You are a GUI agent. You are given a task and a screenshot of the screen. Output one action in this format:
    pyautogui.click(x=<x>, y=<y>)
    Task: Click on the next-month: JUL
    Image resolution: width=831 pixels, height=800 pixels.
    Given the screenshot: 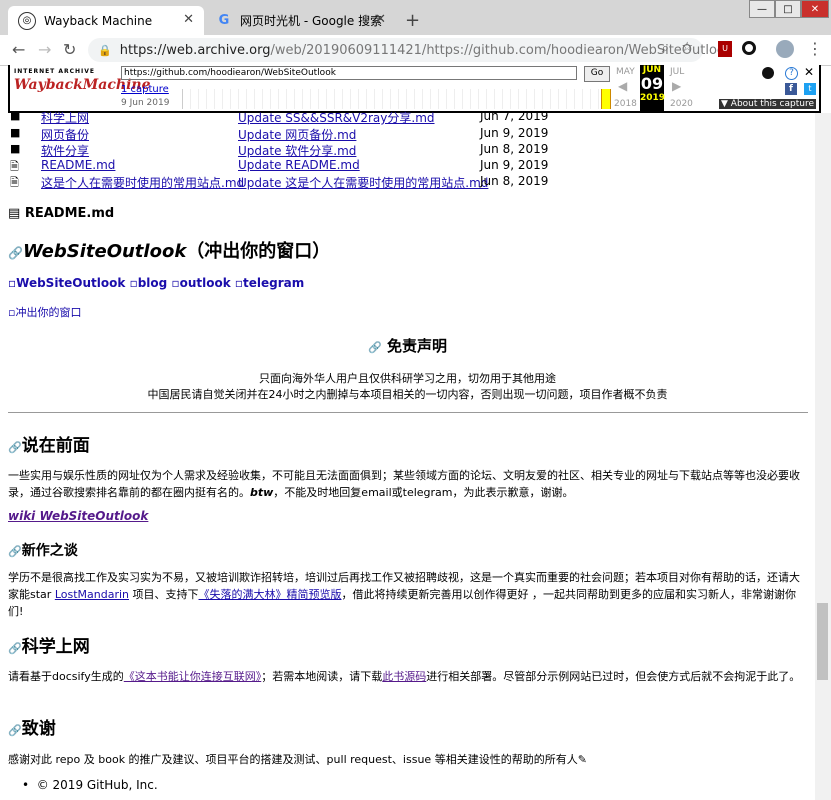 What is the action you would take?
    pyautogui.click(x=677, y=72)
    